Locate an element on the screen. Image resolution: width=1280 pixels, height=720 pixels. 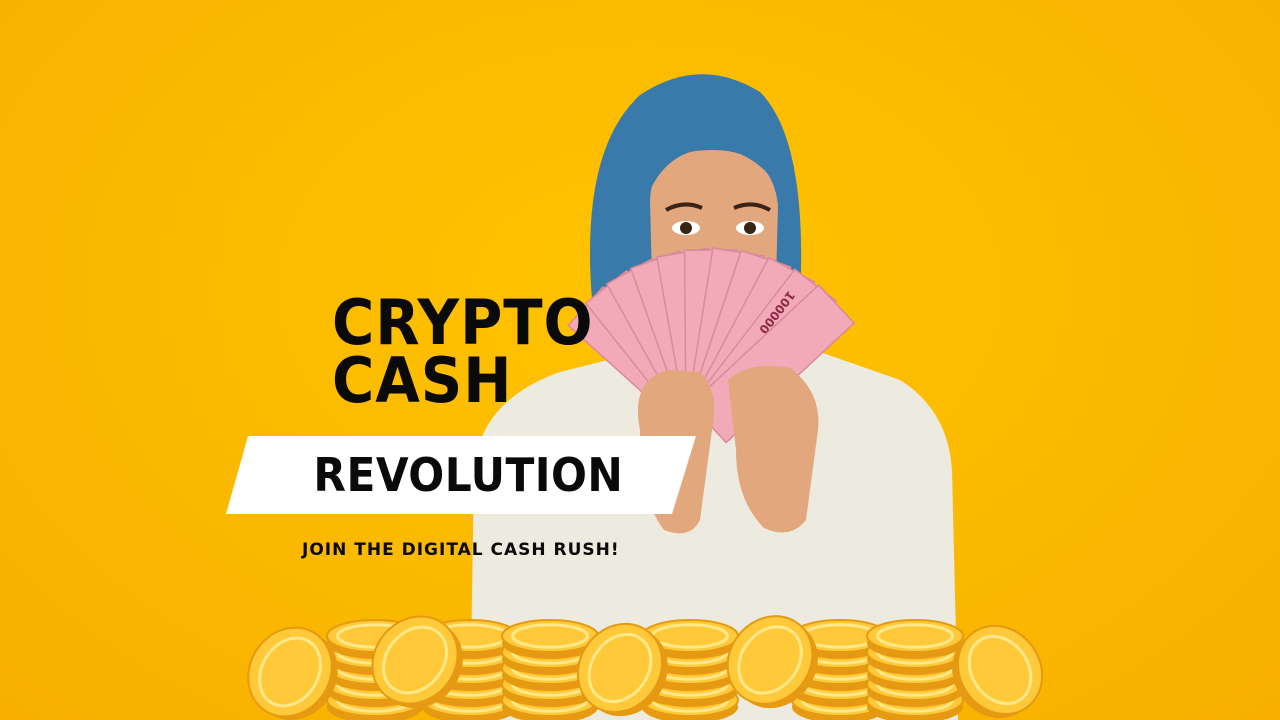
gold-coin-stacks is located at coordinates (645, 667).